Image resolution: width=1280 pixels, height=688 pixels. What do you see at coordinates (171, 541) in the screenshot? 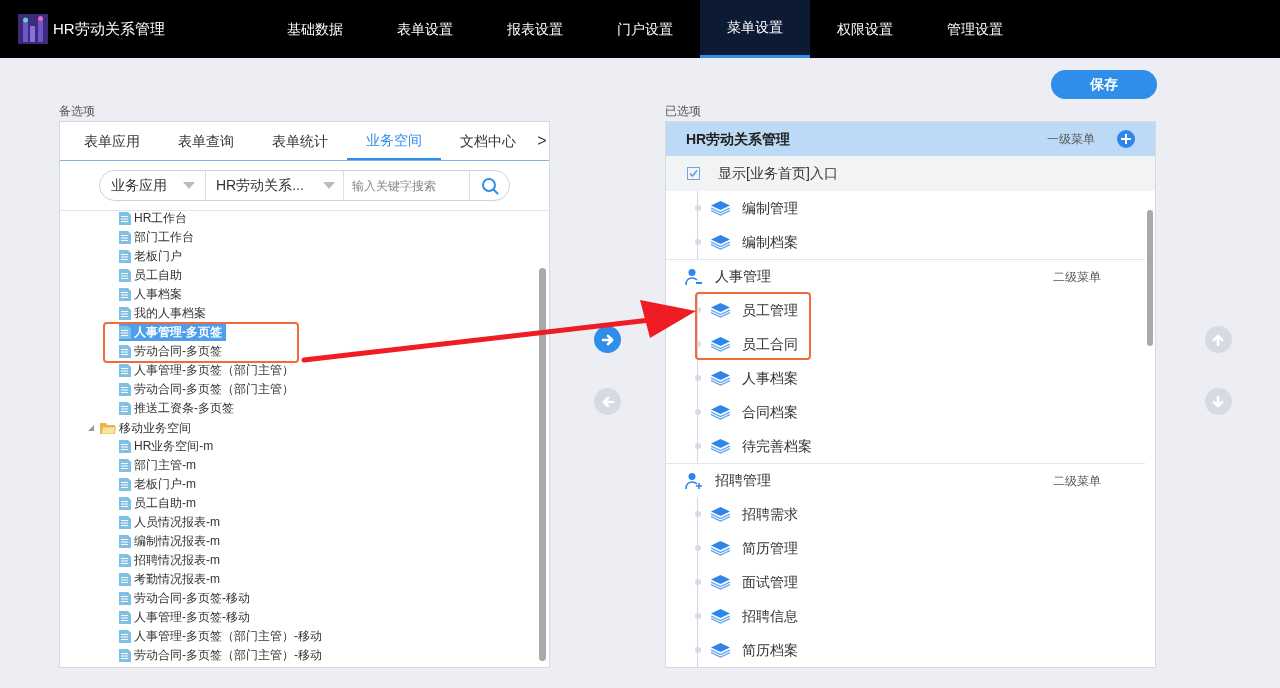
I see `tree-item: 编制情况报表-m` at bounding box center [171, 541].